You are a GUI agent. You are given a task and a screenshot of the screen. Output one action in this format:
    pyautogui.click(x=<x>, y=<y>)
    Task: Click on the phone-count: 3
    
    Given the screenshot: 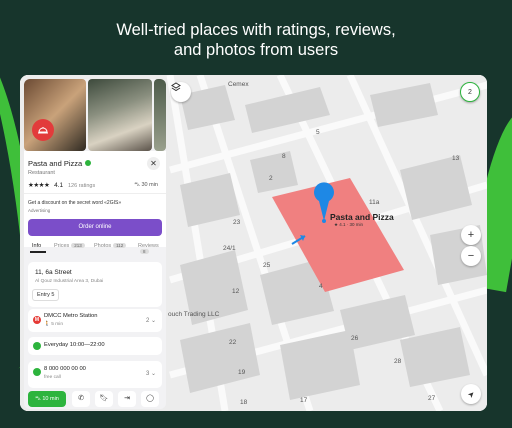 What is the action you would take?
    pyautogui.click(x=147, y=374)
    